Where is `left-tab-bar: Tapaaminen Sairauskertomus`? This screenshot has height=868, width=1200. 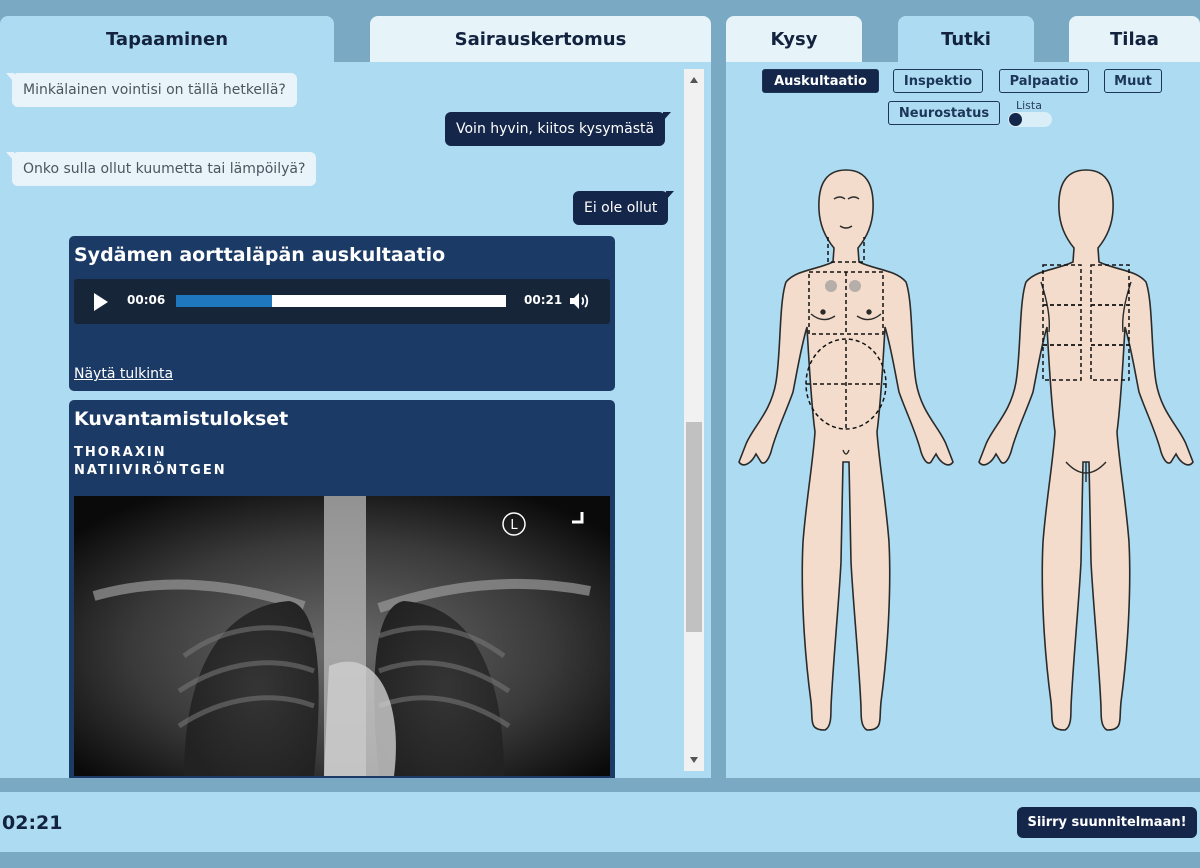 left-tab-bar: Tapaaminen Sairauskertomus is located at coordinates (355, 39).